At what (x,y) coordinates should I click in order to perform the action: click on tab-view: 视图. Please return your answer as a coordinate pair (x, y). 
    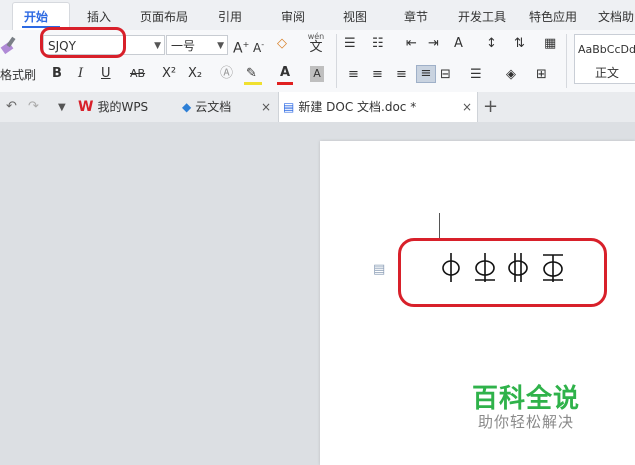
    Looking at the image, I should click on (355, 16).